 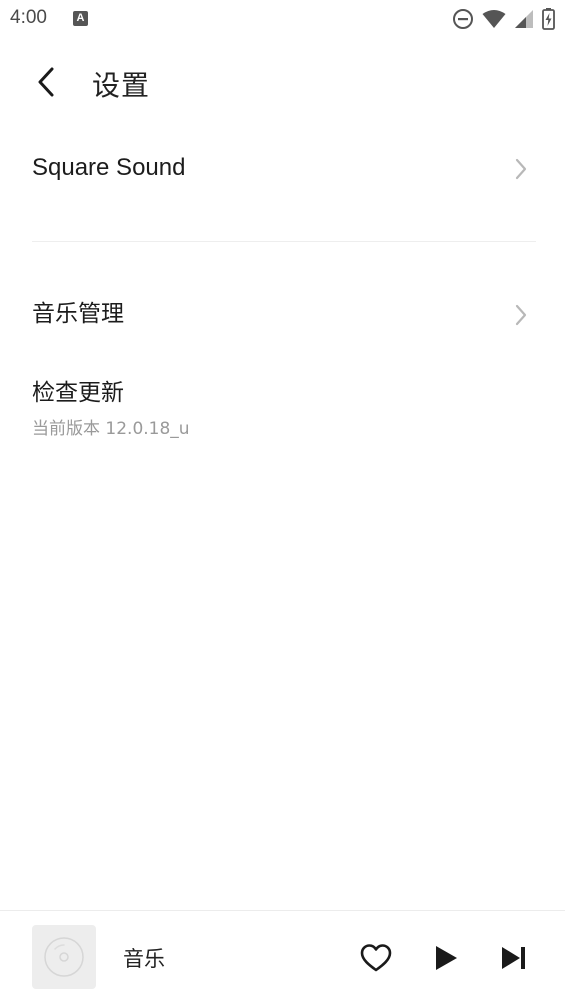 I want to click on heart-icon, so click(x=376, y=958).